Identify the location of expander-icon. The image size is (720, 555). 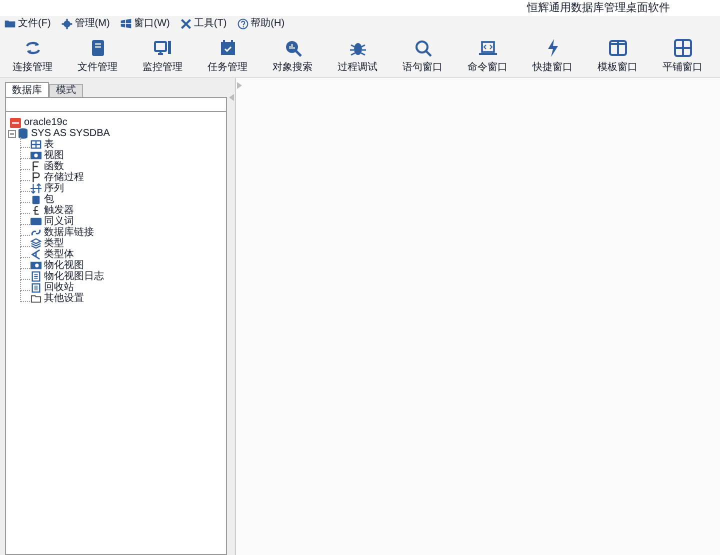
(12, 134).